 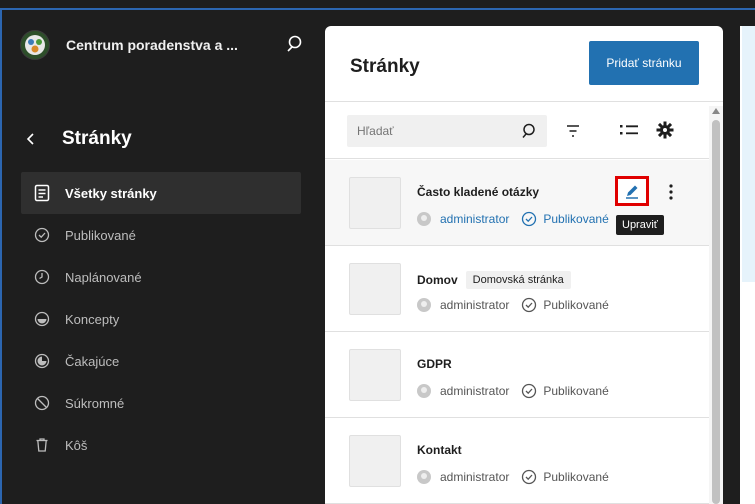 I want to click on page-name: Kontakt, so click(x=439, y=450).